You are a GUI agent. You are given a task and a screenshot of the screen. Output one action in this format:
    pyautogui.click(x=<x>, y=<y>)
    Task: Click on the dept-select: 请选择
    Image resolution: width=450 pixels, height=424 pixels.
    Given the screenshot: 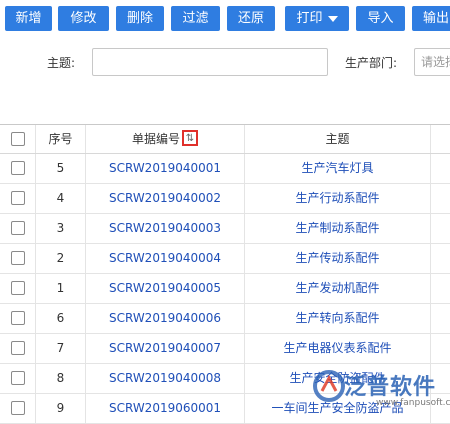 What is the action you would take?
    pyautogui.click(x=432, y=62)
    